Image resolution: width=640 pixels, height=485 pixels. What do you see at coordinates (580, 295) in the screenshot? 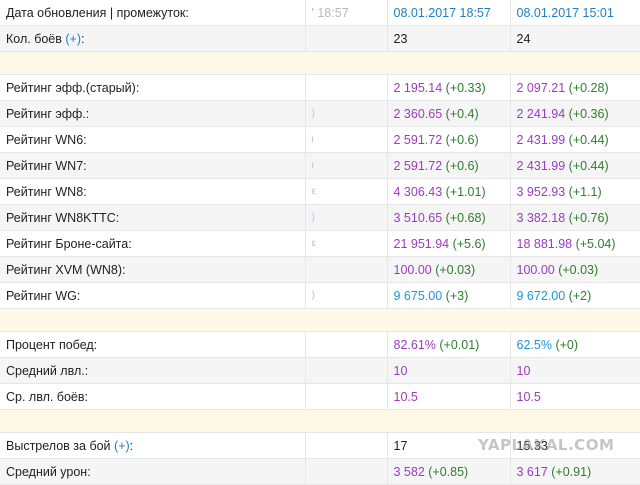
I see `stat-col4-delta: (+2)` at bounding box center [580, 295].